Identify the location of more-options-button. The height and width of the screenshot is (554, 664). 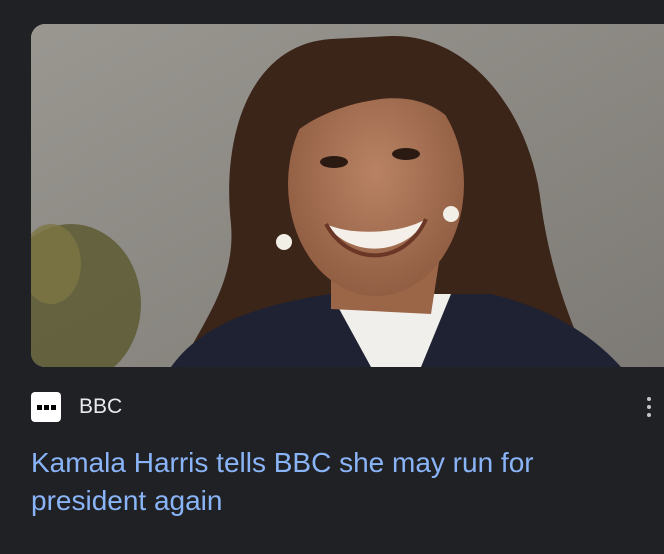
(649, 407).